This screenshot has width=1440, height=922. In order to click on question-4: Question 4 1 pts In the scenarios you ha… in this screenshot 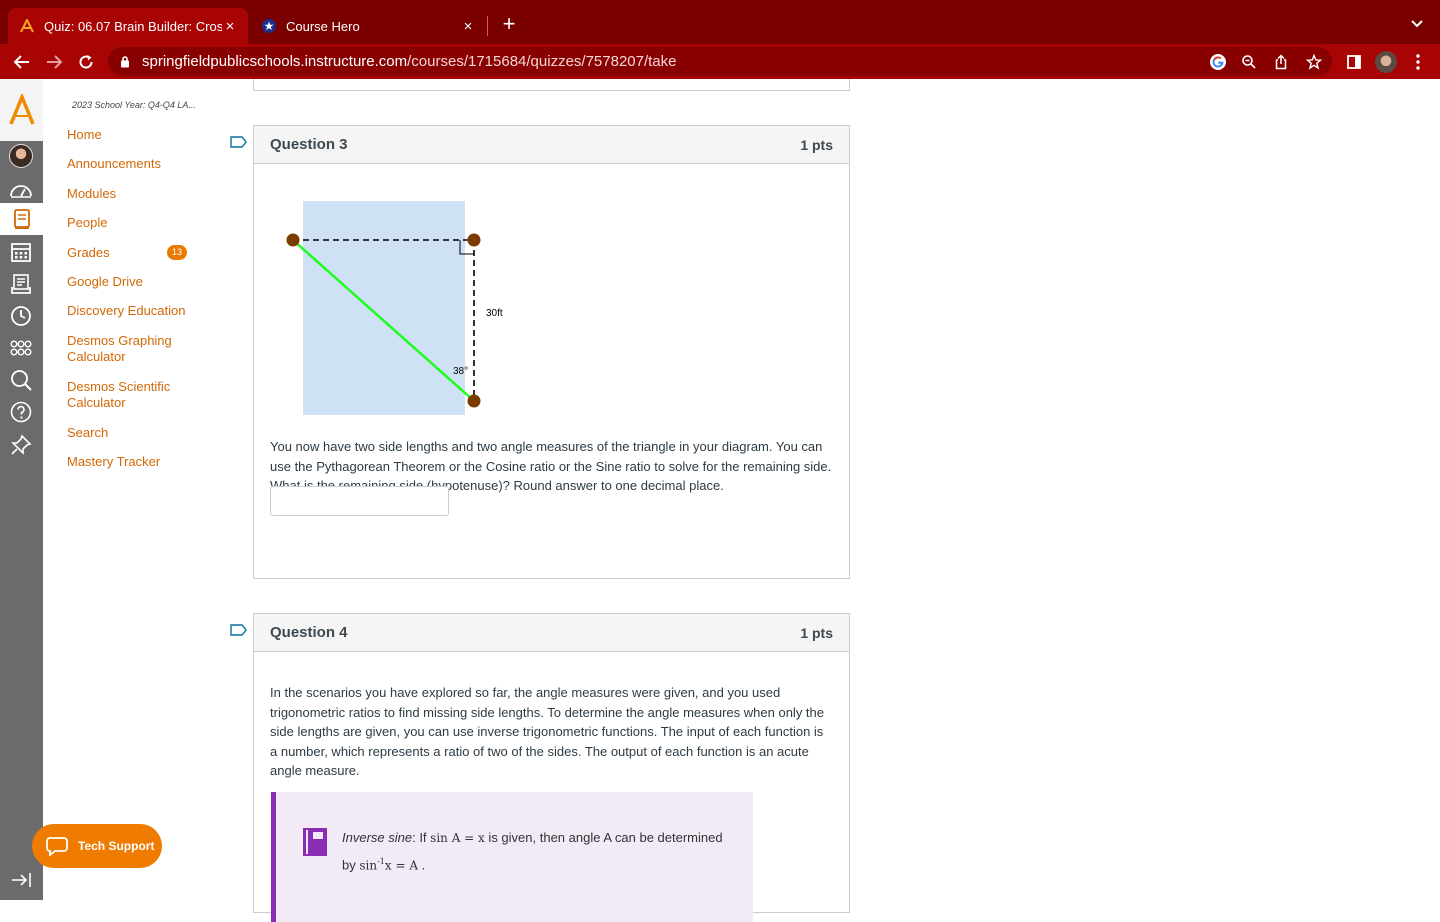, I will do `click(551, 767)`.